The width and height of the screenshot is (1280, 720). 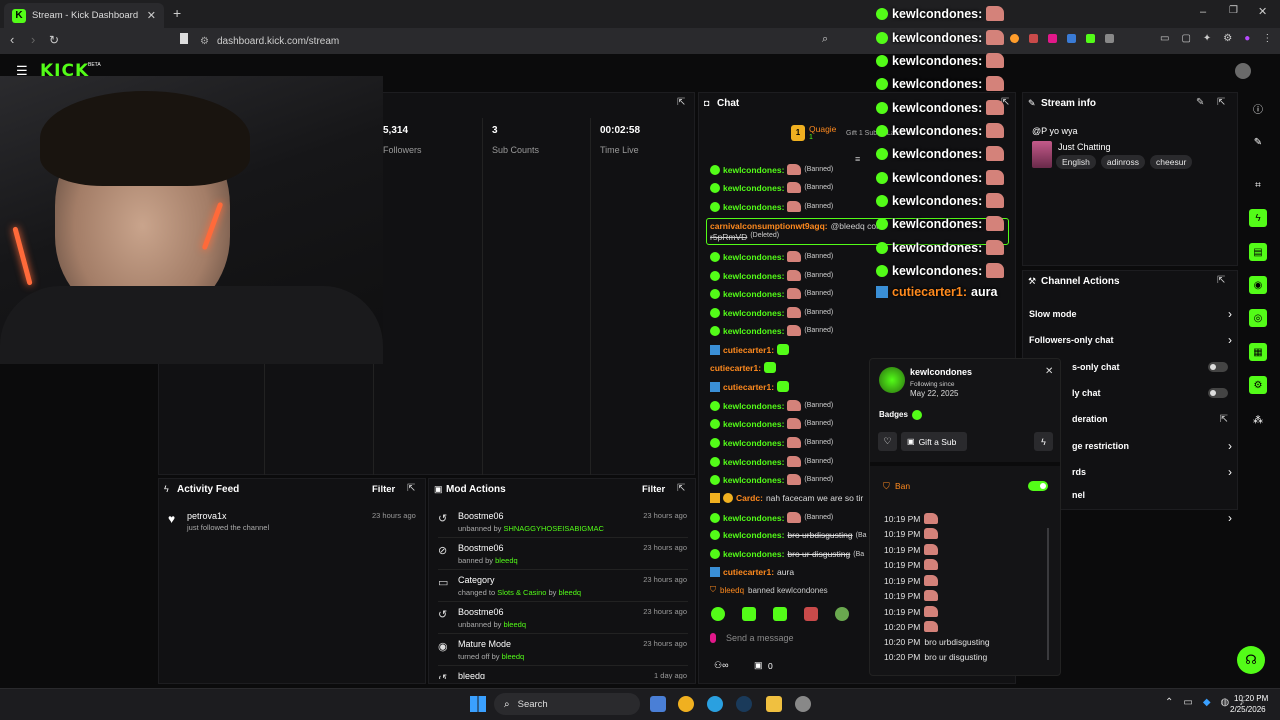 I want to click on extension-icons, so click(x=1062, y=38).